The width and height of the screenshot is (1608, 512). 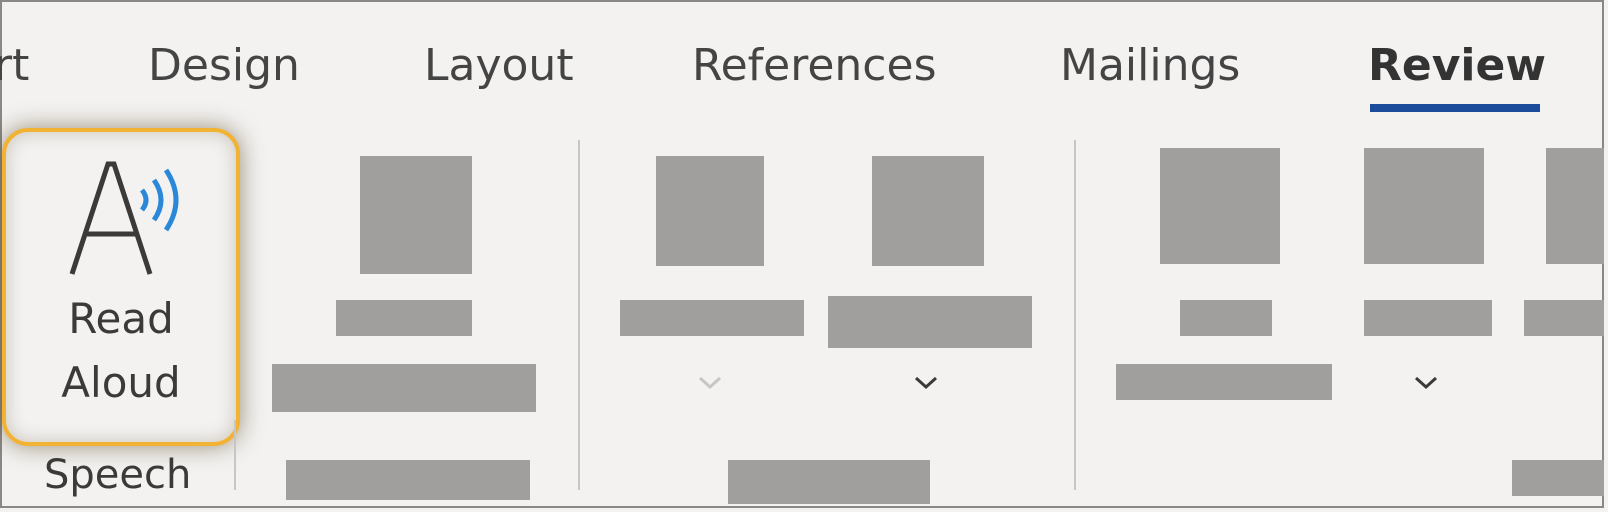 What do you see at coordinates (14, 66) in the screenshot?
I see `tab-insert-partial: rt` at bounding box center [14, 66].